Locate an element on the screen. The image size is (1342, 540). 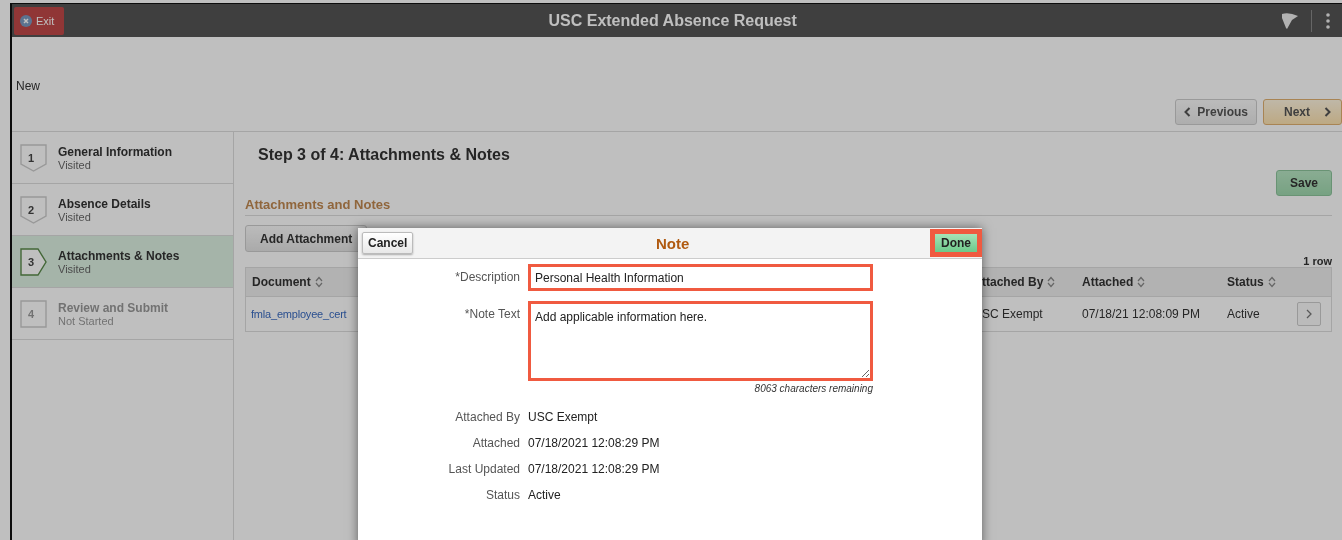
cancel-button: Cancel is located at coordinates (388, 243).